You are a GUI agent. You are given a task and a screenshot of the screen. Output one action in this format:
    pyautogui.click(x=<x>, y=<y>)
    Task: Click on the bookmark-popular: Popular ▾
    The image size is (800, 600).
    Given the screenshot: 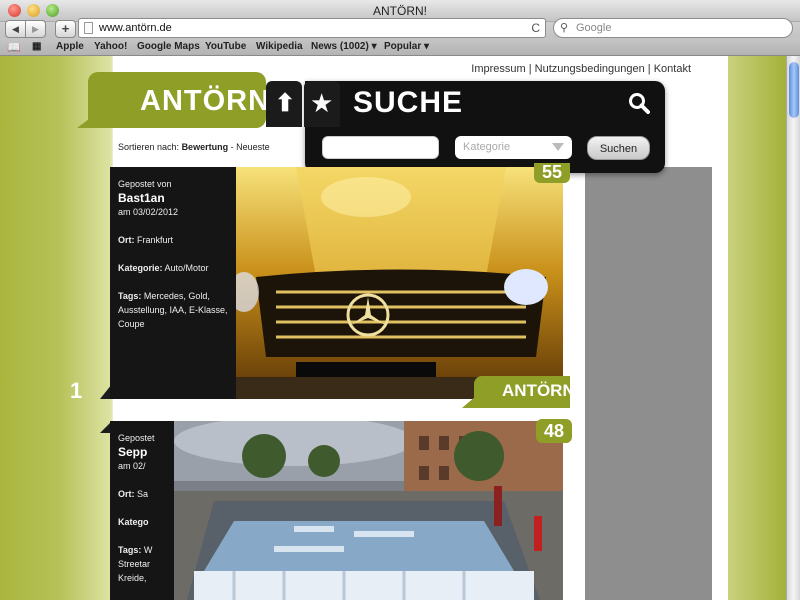 What is the action you would take?
    pyautogui.click(x=406, y=46)
    